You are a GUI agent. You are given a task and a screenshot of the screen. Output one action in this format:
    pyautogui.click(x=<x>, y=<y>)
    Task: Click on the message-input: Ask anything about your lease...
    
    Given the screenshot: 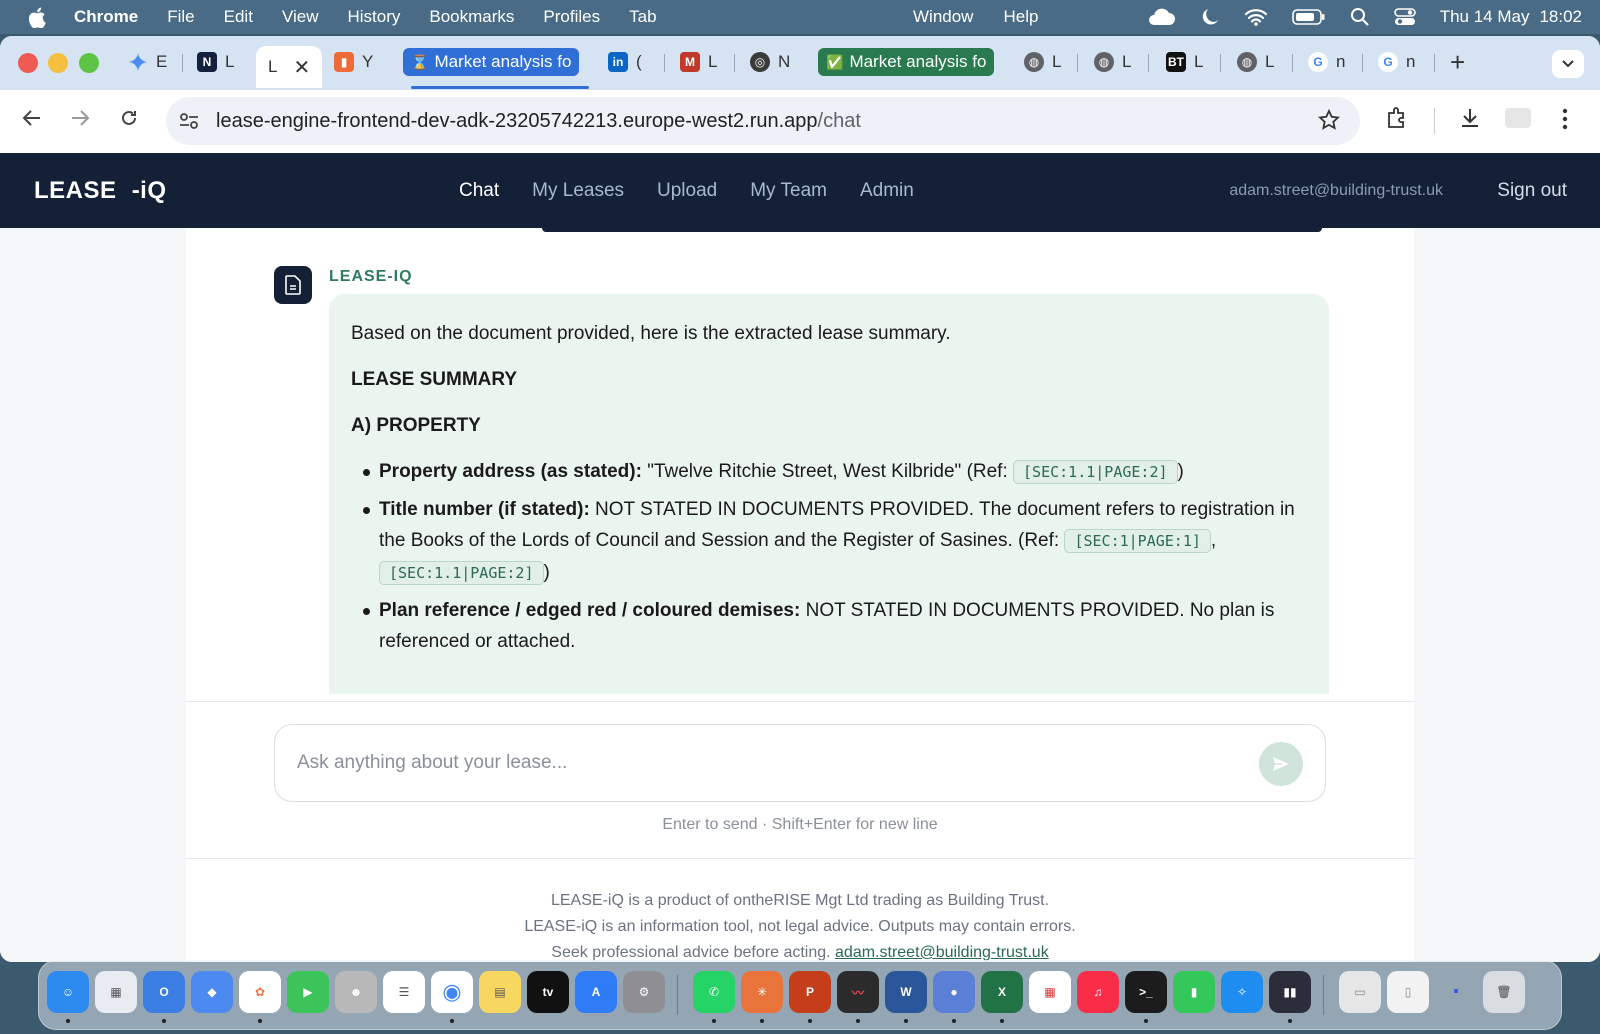 What is the action you would take?
    pyautogui.click(x=800, y=763)
    